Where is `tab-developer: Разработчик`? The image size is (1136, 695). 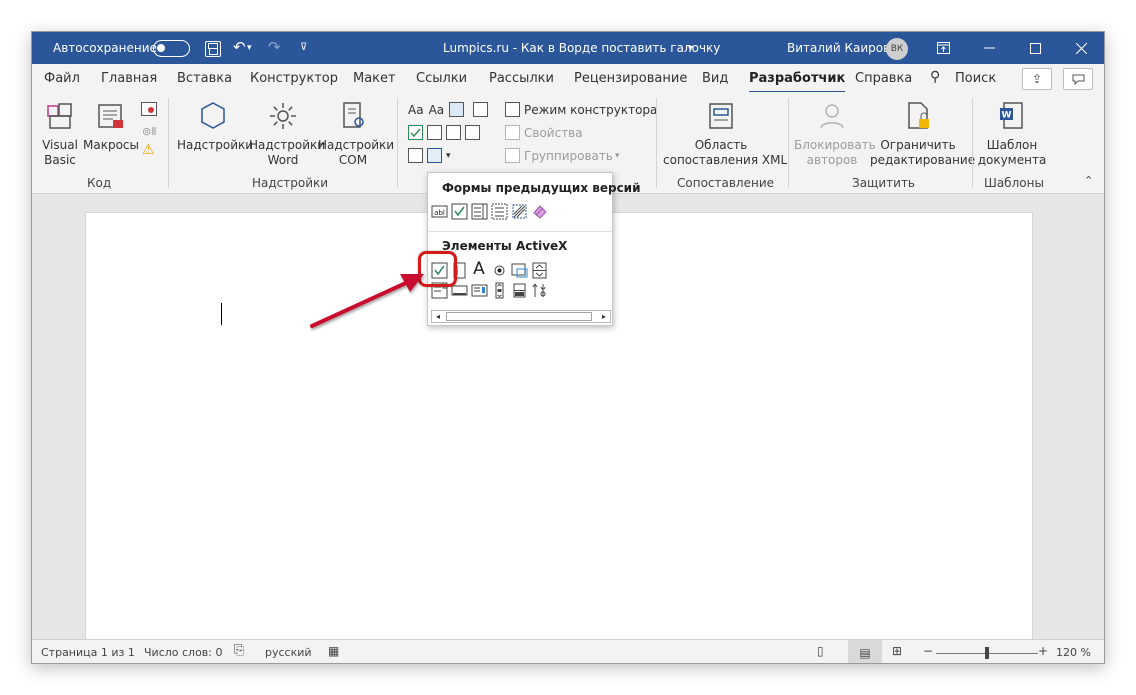 tab-developer: Разработчик is located at coordinates (797, 82).